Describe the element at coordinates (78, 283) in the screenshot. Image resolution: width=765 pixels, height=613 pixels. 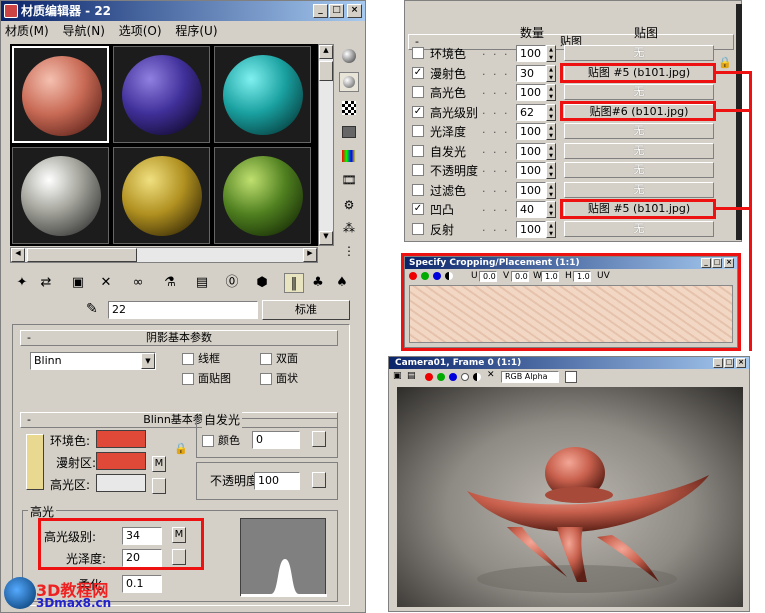
I see `assign-to-selection-icon: ▣` at that location.